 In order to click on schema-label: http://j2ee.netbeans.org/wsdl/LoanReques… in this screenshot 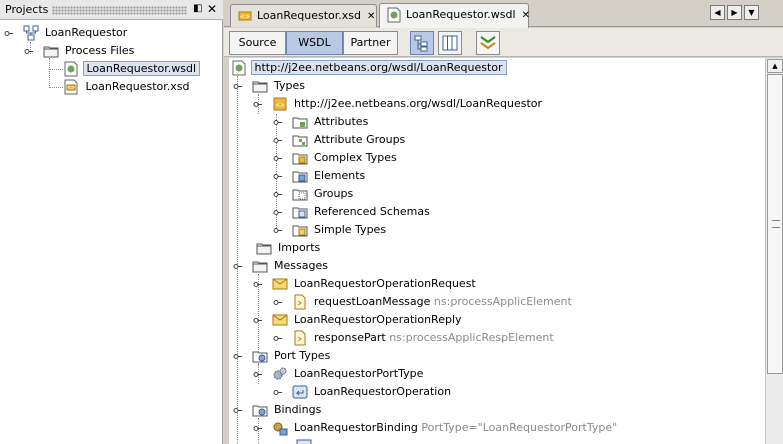, I will do `click(418, 103)`.